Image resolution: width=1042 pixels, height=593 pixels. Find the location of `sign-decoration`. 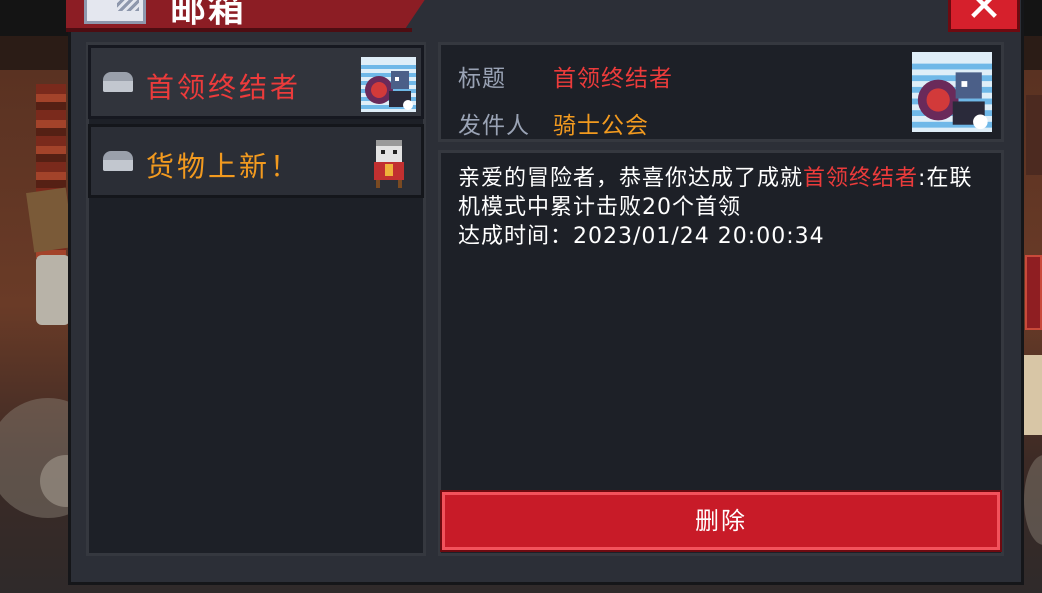

sign-decoration is located at coordinates (50, 220).